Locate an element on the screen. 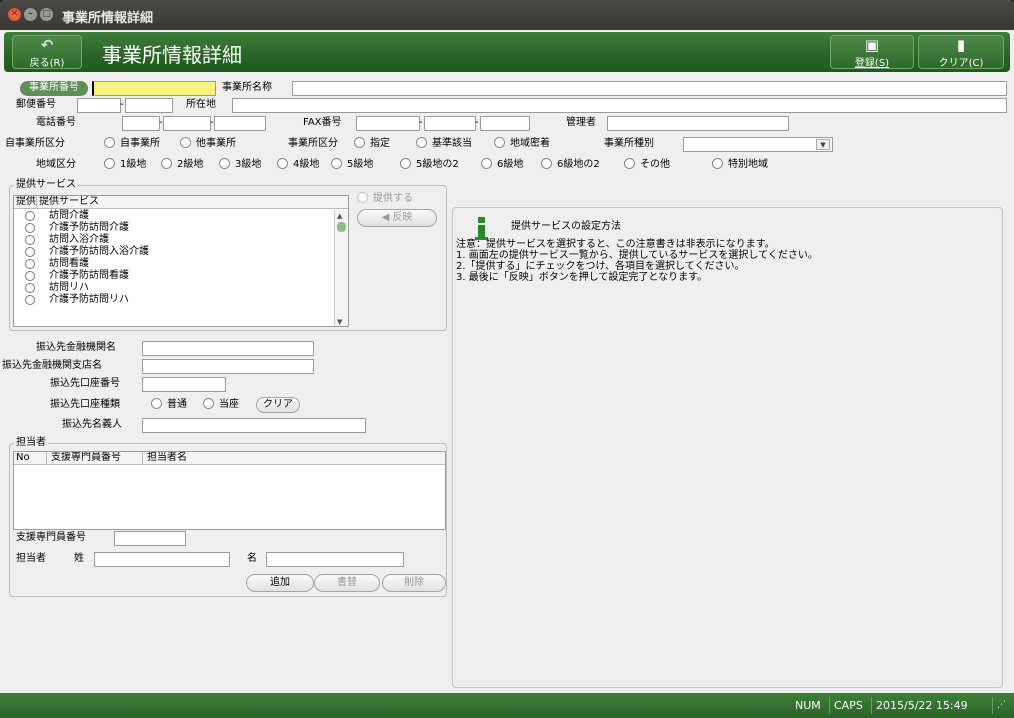 Image resolution: width=1014 pixels, height=718 pixels. office-type-label: 事業所種別 is located at coordinates (629, 143).